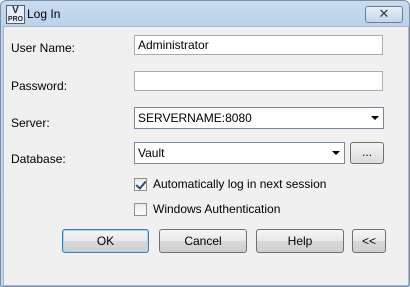 The height and width of the screenshot is (287, 410). What do you see at coordinates (258, 45) in the screenshot?
I see `username-input: Administrator` at bounding box center [258, 45].